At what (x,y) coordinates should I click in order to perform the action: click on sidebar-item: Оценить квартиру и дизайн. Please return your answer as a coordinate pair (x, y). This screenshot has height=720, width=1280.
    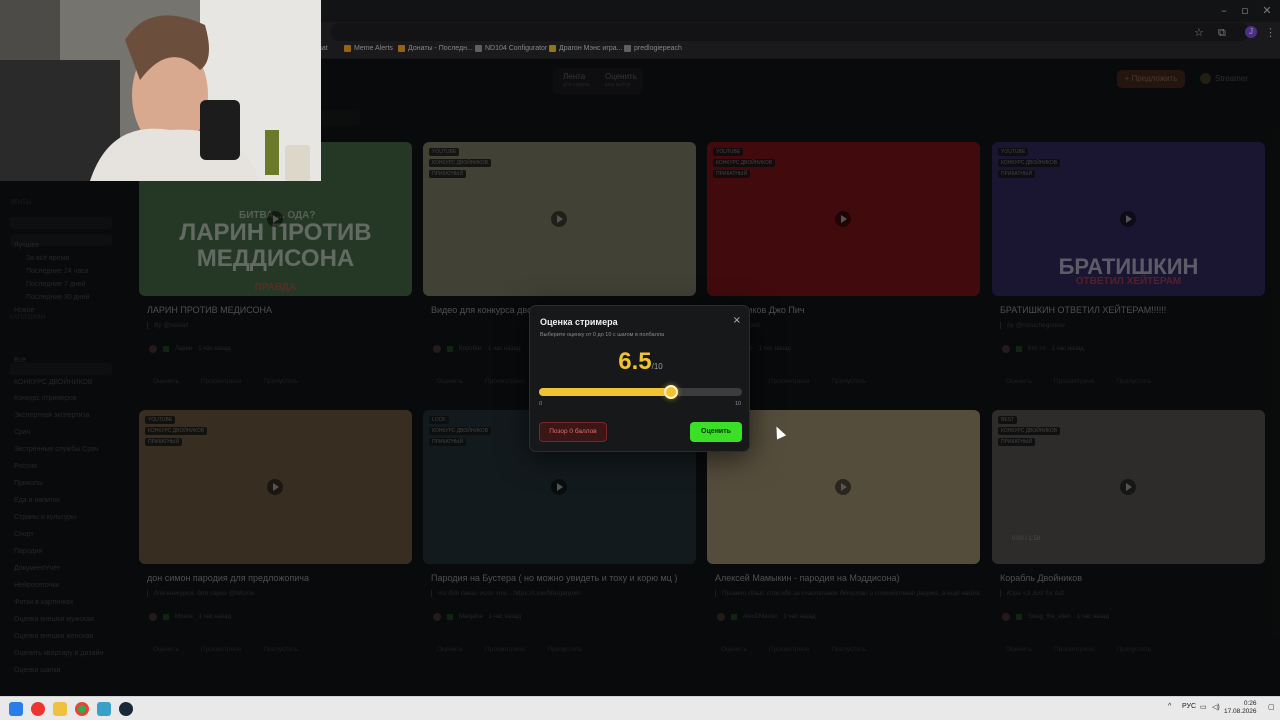
    Looking at the image, I should click on (58, 653).